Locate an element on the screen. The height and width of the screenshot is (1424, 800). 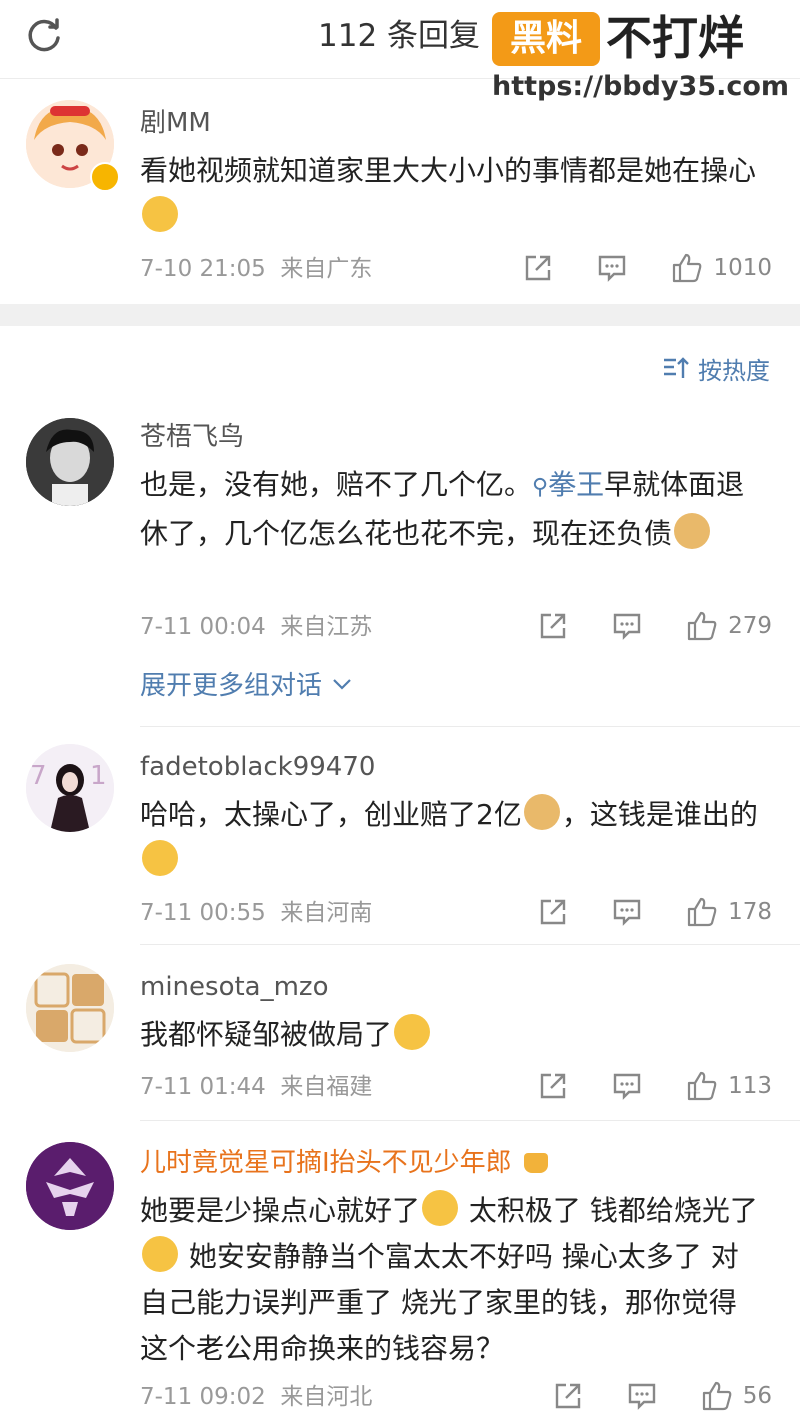
chevron-down-icon is located at coordinates (342, 684).